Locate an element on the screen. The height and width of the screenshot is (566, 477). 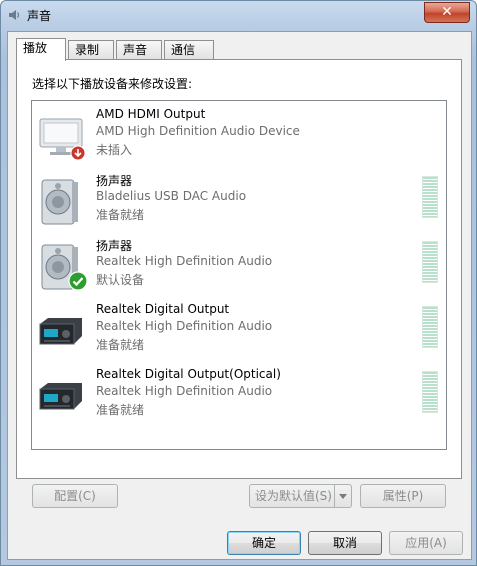
tab-sounds: 声音 is located at coordinates (139, 49).